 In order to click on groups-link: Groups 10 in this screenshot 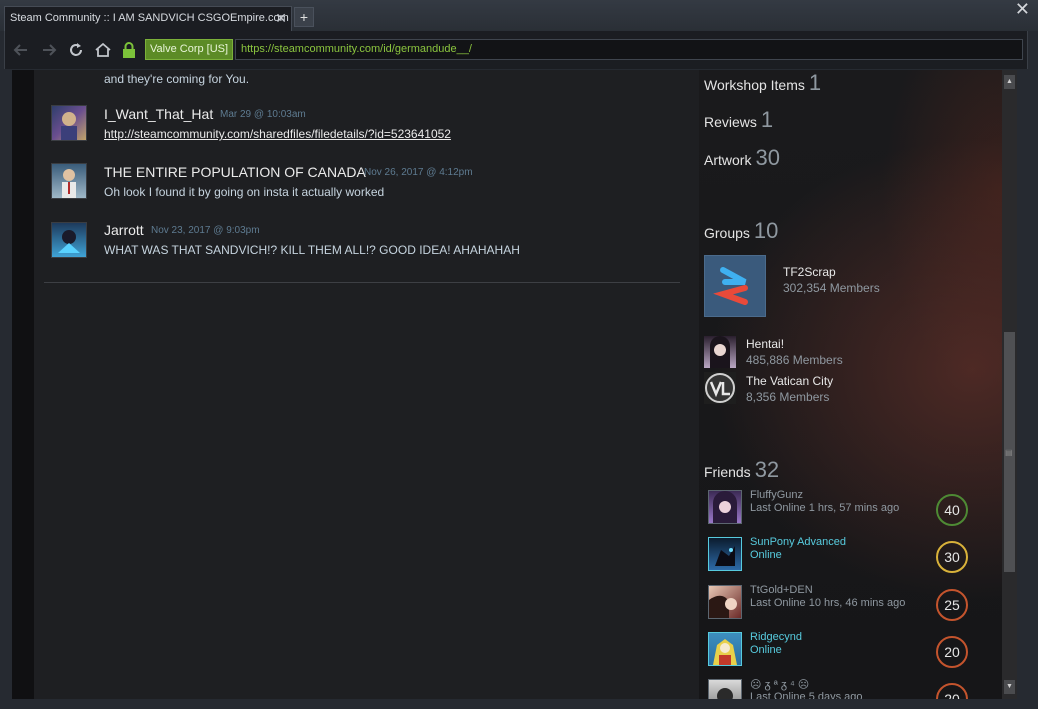, I will do `click(741, 231)`.